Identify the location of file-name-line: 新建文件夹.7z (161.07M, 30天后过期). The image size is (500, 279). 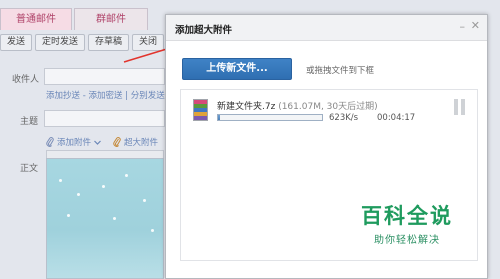
(297, 105).